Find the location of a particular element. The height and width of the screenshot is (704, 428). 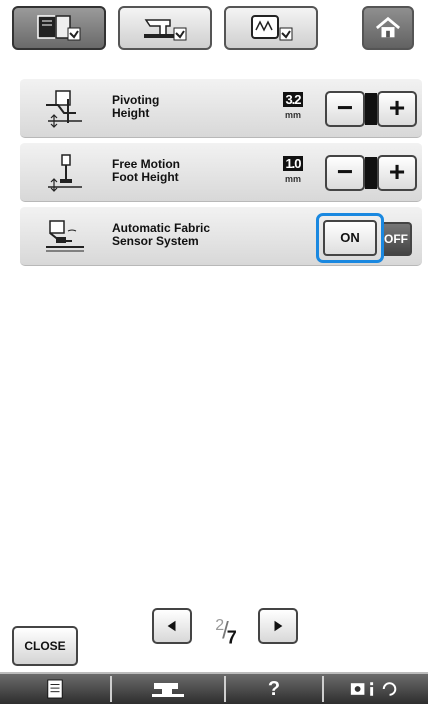

tab-embroidery-settings is located at coordinates (271, 28).